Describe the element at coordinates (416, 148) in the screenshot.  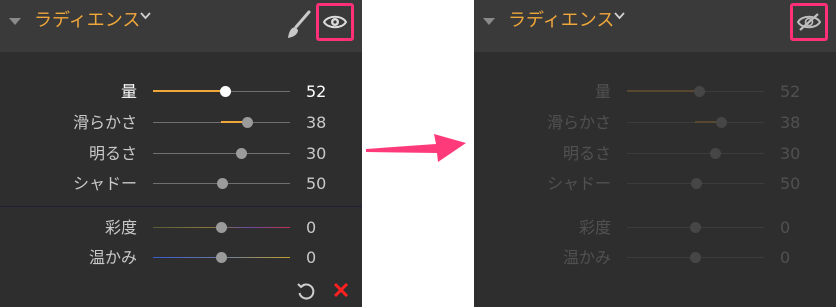
I see `arrow-right-icon` at that location.